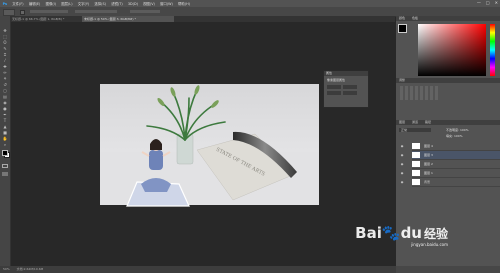  Describe the element at coordinates (492, 50) in the screenshot. I see `color-hue-slider` at that location.